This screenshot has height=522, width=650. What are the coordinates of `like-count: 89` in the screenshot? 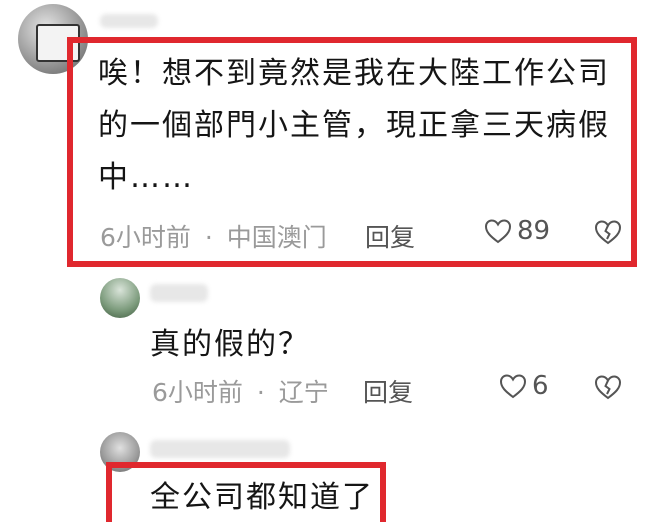 It's located at (534, 231).